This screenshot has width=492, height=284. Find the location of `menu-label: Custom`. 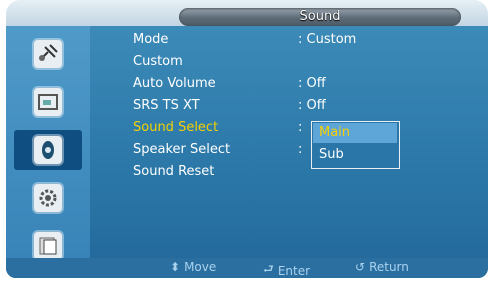

menu-label: Custom is located at coordinates (158, 61).